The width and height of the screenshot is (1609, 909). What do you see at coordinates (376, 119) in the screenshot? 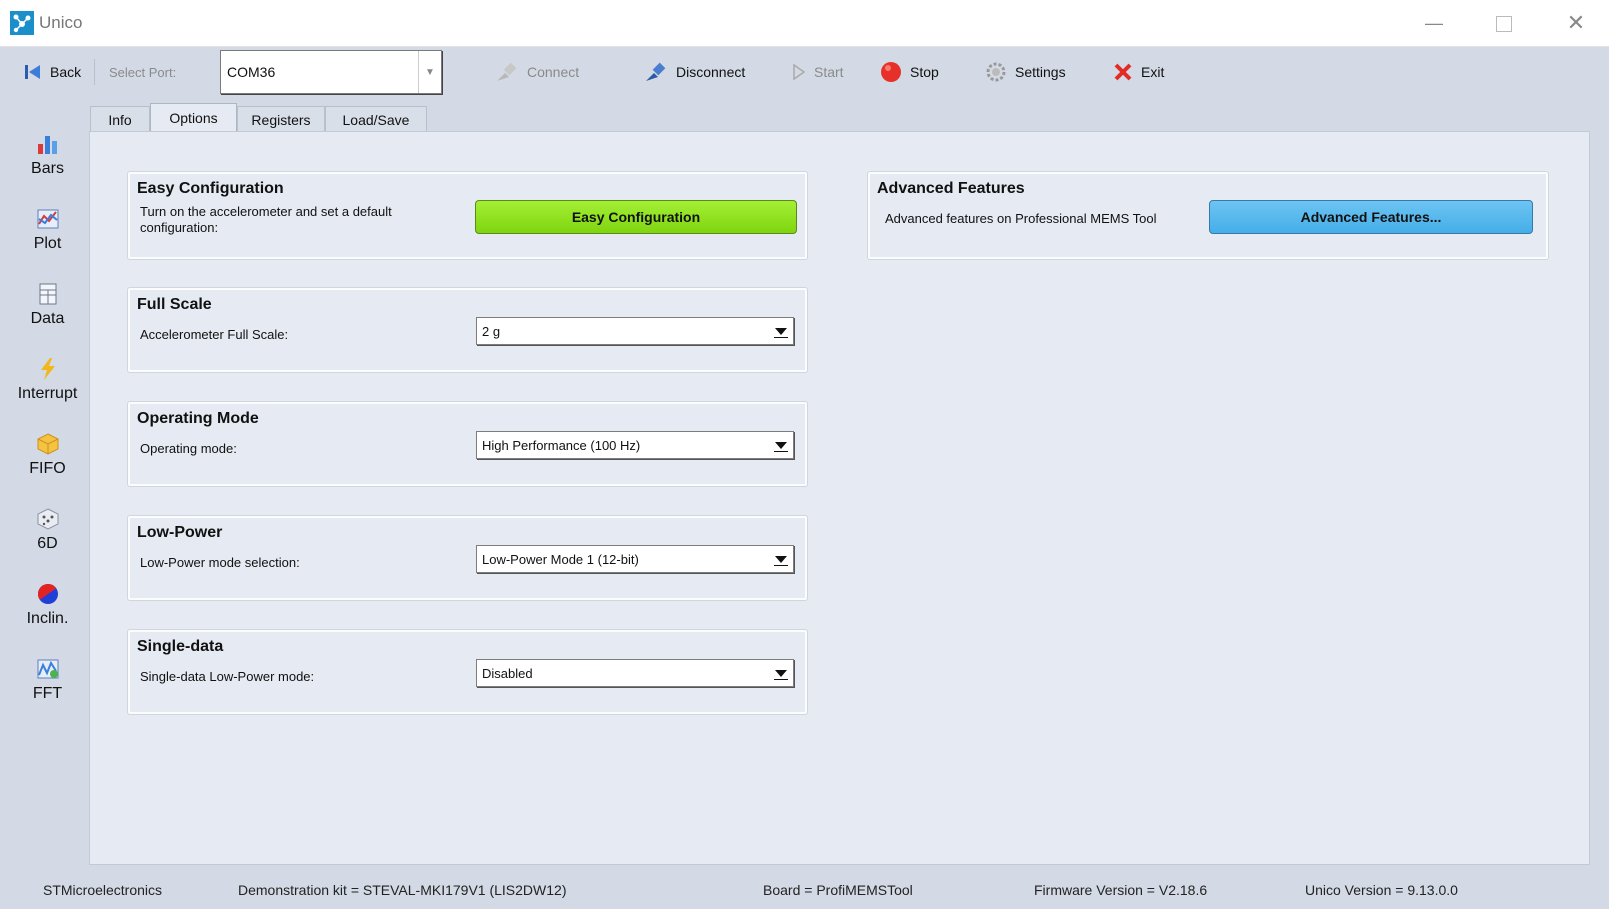
I see `tab-load-save: Load/Save` at bounding box center [376, 119].